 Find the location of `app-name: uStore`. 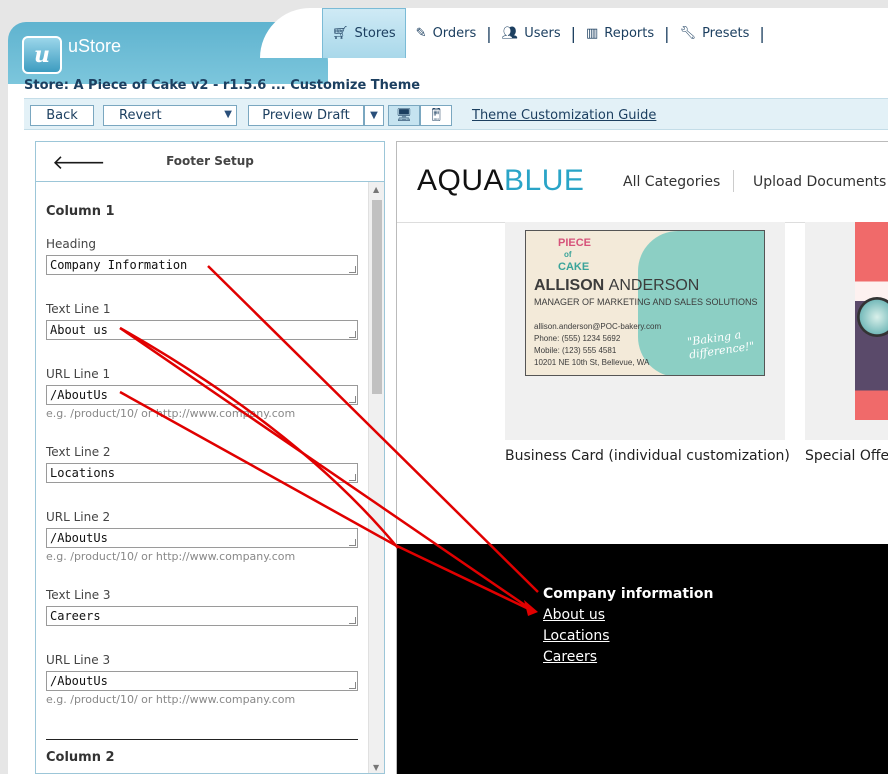

app-name: uStore is located at coordinates (95, 46).